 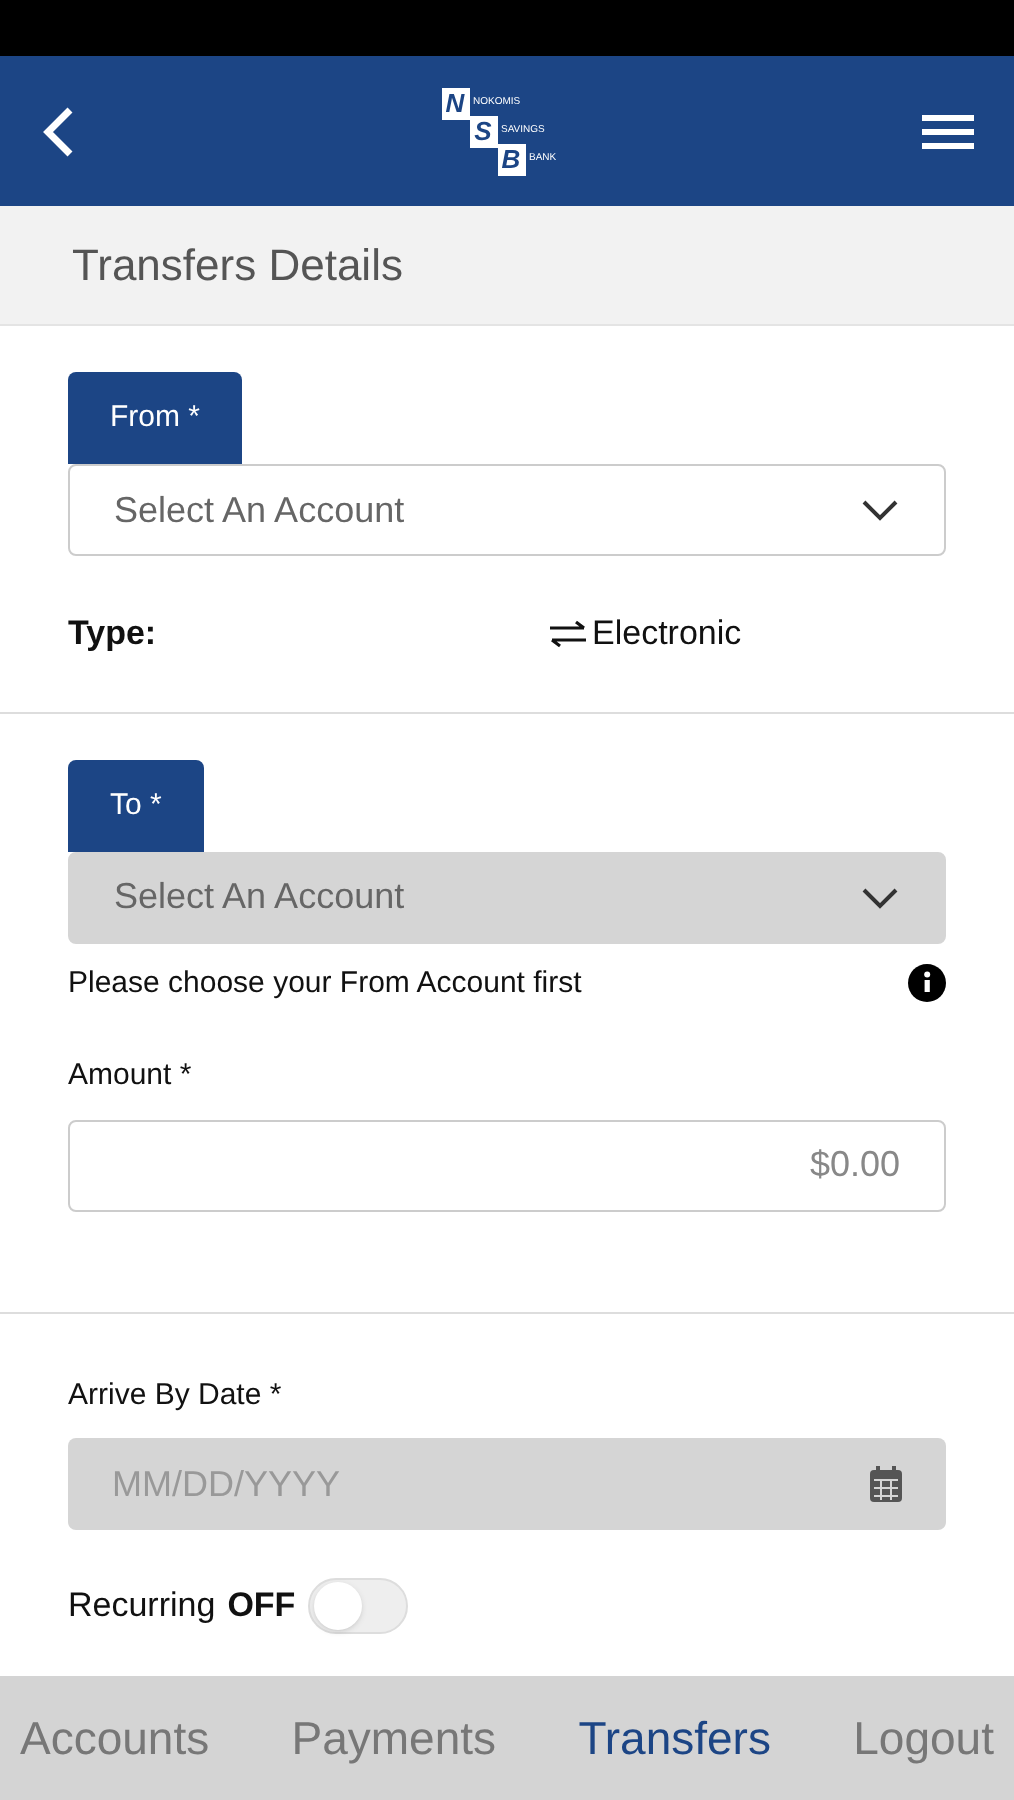 I want to click on type-label: Type:, so click(x=113, y=634).